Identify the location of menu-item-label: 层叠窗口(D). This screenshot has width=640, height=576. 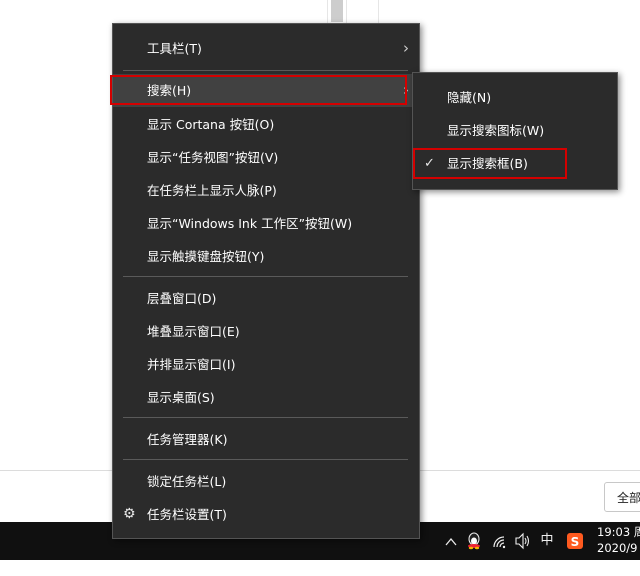
(182, 298).